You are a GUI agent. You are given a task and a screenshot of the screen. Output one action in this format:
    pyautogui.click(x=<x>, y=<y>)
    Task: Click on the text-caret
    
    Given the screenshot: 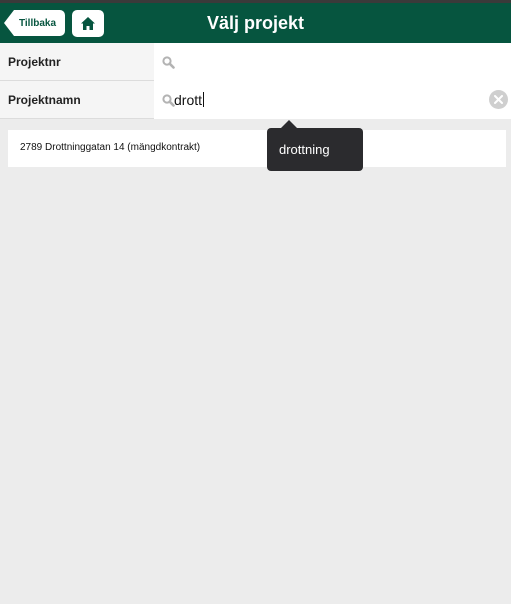 What is the action you would take?
    pyautogui.click(x=204, y=99)
    